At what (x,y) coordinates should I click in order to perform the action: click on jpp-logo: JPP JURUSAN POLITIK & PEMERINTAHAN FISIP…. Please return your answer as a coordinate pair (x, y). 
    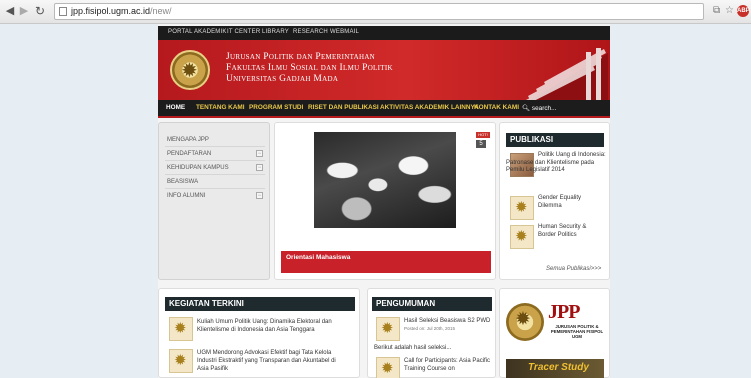
    Looking at the image, I should click on (555, 323).